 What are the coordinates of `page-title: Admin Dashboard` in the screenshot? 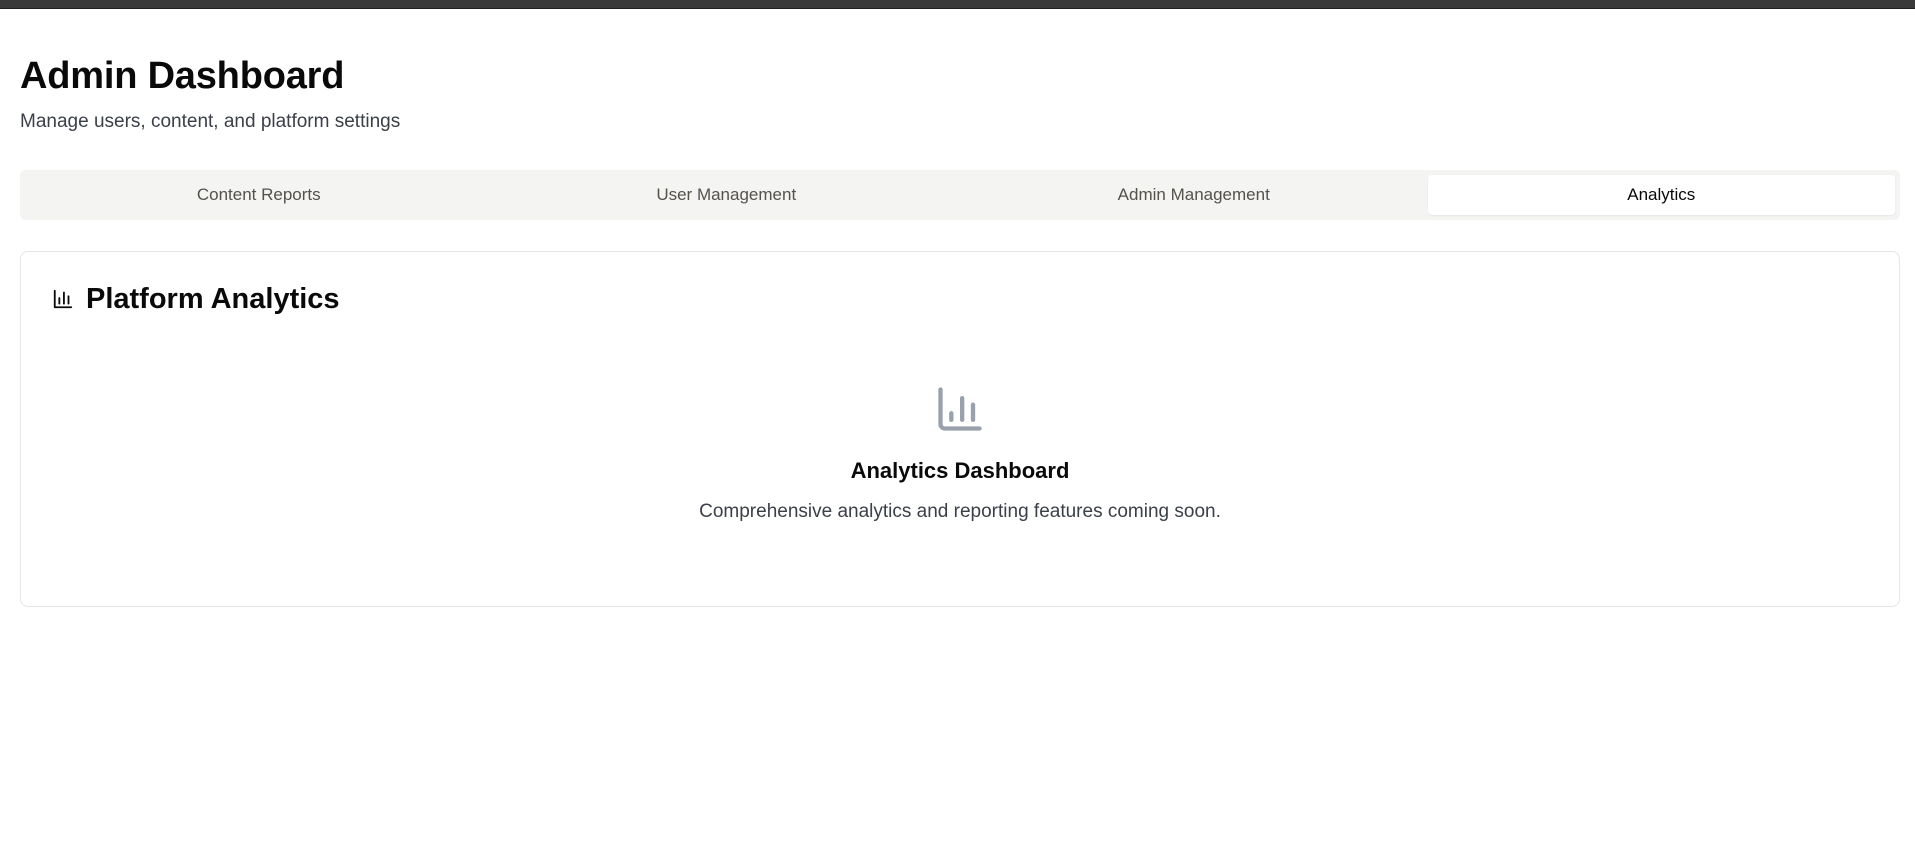 It's located at (182, 76).